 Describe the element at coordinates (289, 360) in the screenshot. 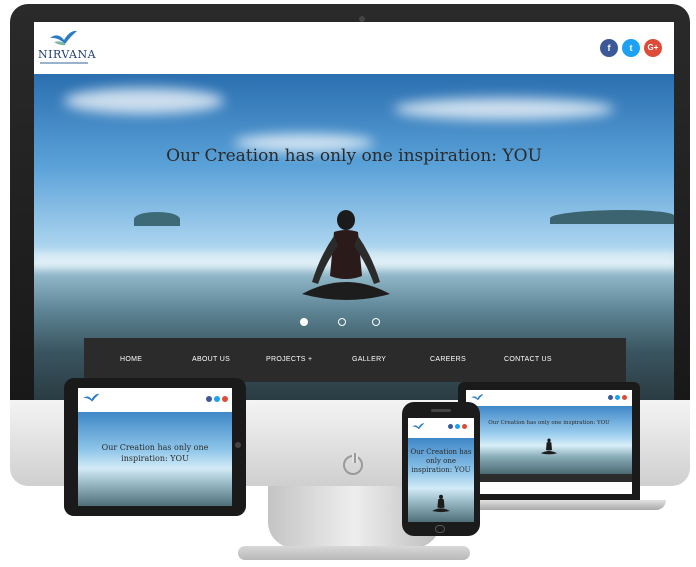

I see `nav-projects: PROJECTS +` at that location.